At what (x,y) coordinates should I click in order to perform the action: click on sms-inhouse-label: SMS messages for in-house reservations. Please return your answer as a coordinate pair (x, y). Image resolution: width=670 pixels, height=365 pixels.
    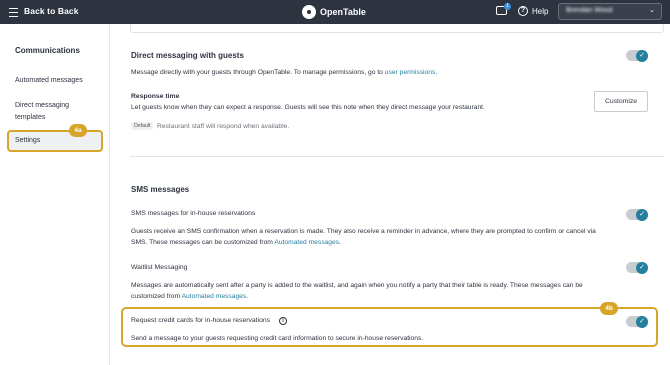
    Looking at the image, I should click on (193, 213).